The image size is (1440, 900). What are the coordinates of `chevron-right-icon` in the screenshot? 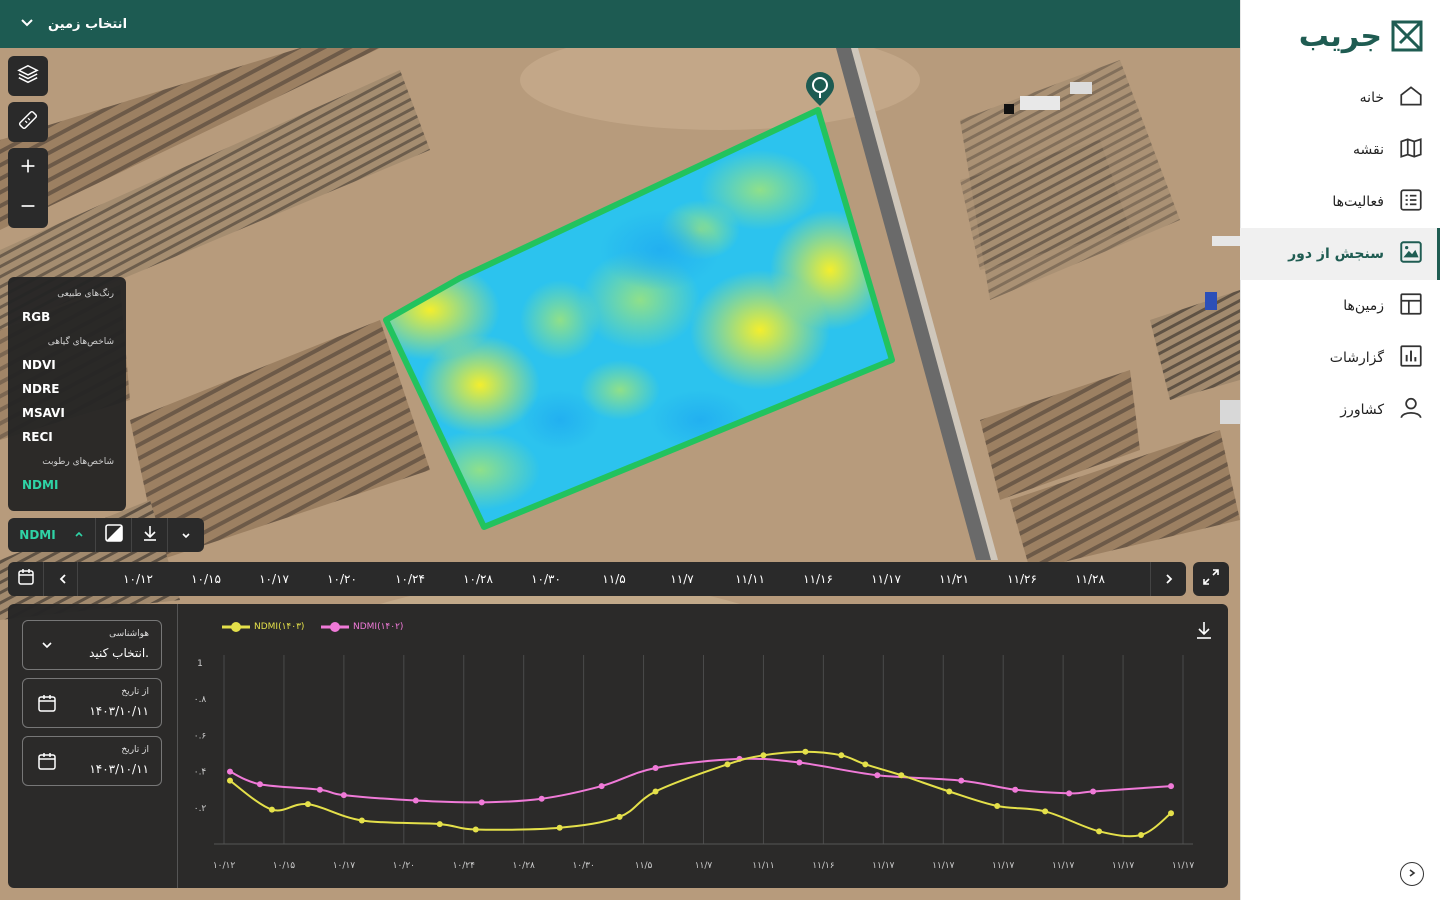 It's located at (1169, 579).